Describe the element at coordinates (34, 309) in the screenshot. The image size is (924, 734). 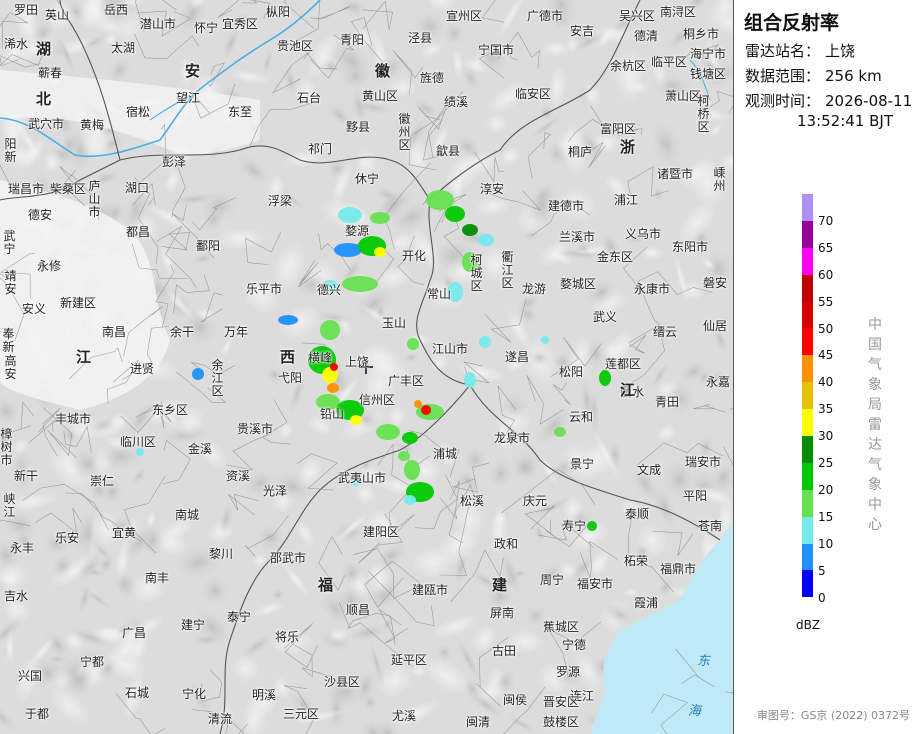
I see `place-label: 安义` at that location.